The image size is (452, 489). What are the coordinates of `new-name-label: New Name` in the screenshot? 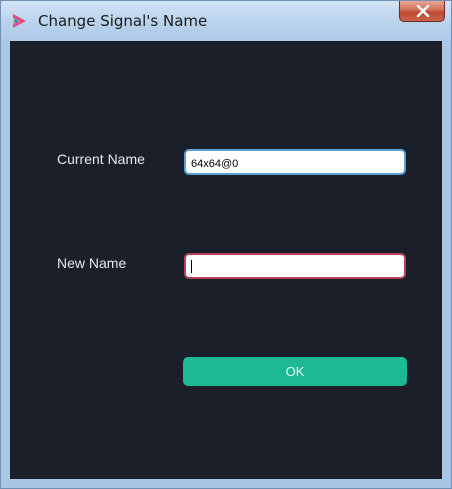 It's located at (92, 263).